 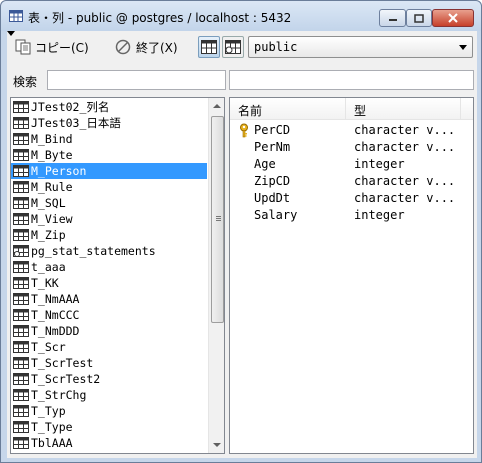 I want to click on view-icon, so click(x=233, y=47).